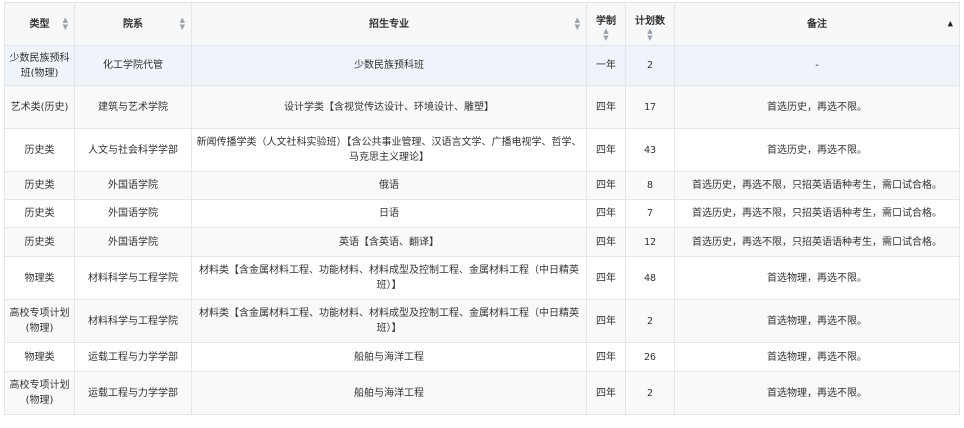 This screenshot has height=428, width=964. Describe the element at coordinates (389, 242) in the screenshot. I see `cell-major: 英语【含英语、翻译】` at that location.